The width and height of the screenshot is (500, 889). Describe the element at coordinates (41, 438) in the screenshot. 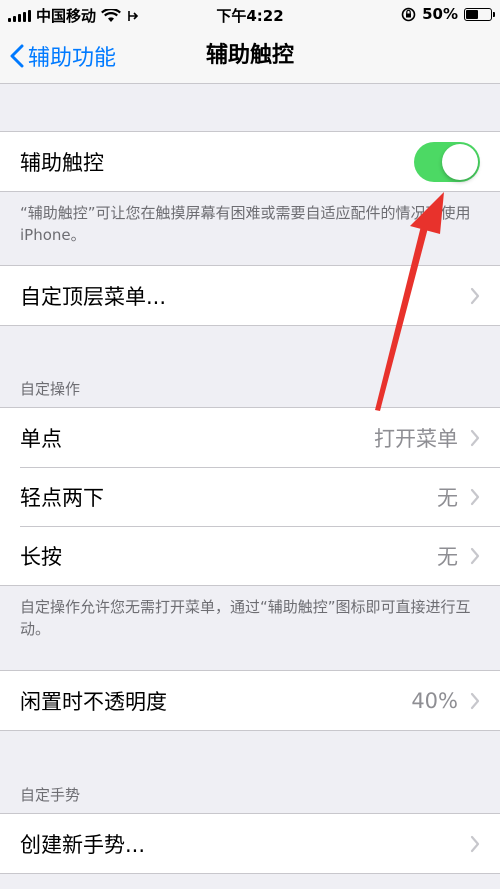

I see `single-tap-label: 单点` at that location.